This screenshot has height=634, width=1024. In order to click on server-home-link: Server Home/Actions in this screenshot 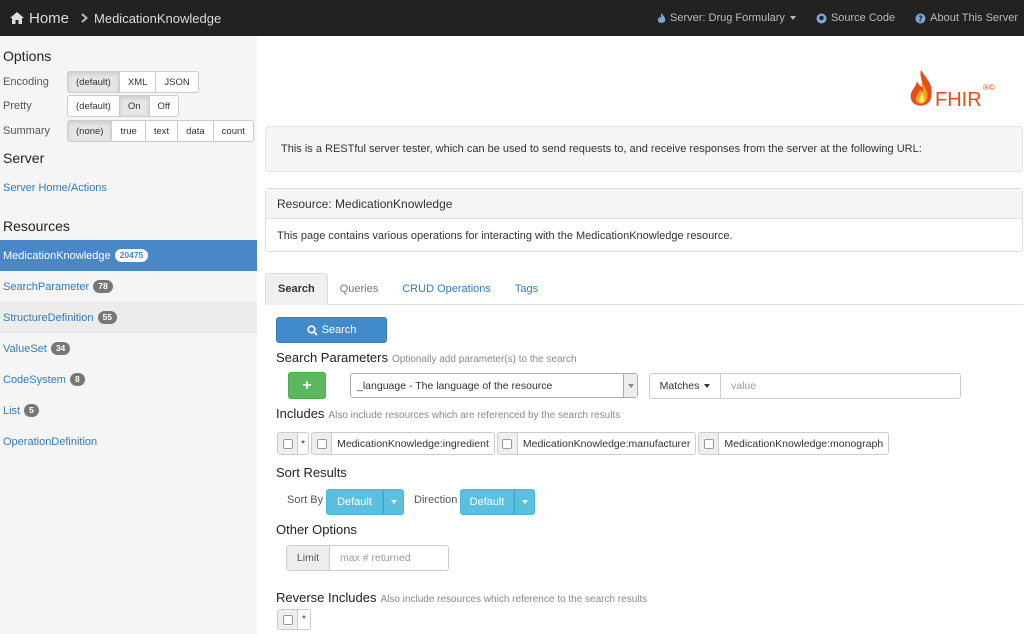, I will do `click(55, 188)`.